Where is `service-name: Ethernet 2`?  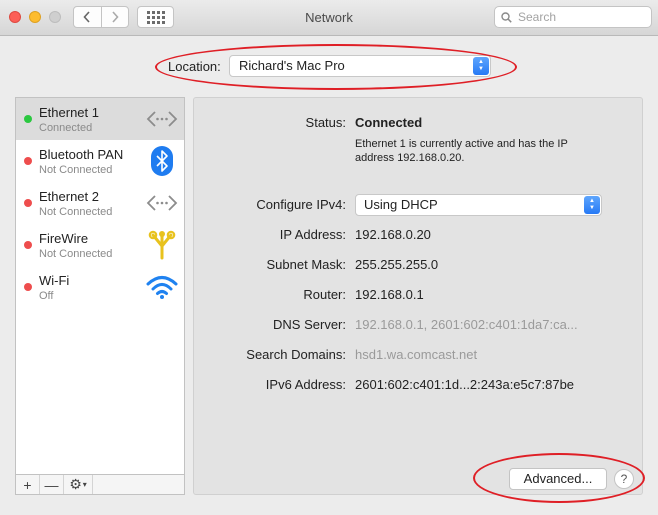
service-name: Ethernet 2 is located at coordinates (69, 196).